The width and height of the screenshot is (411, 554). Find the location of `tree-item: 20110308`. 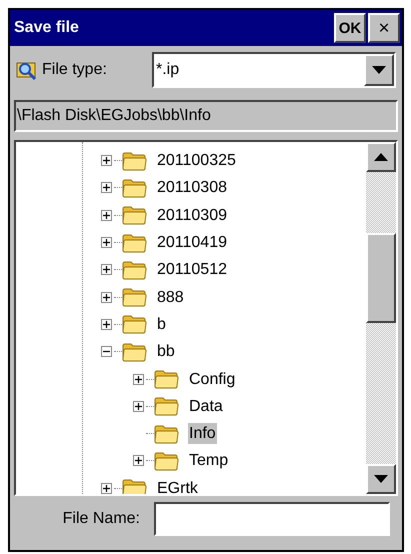

tree-item: 20110308 is located at coordinates (192, 187).